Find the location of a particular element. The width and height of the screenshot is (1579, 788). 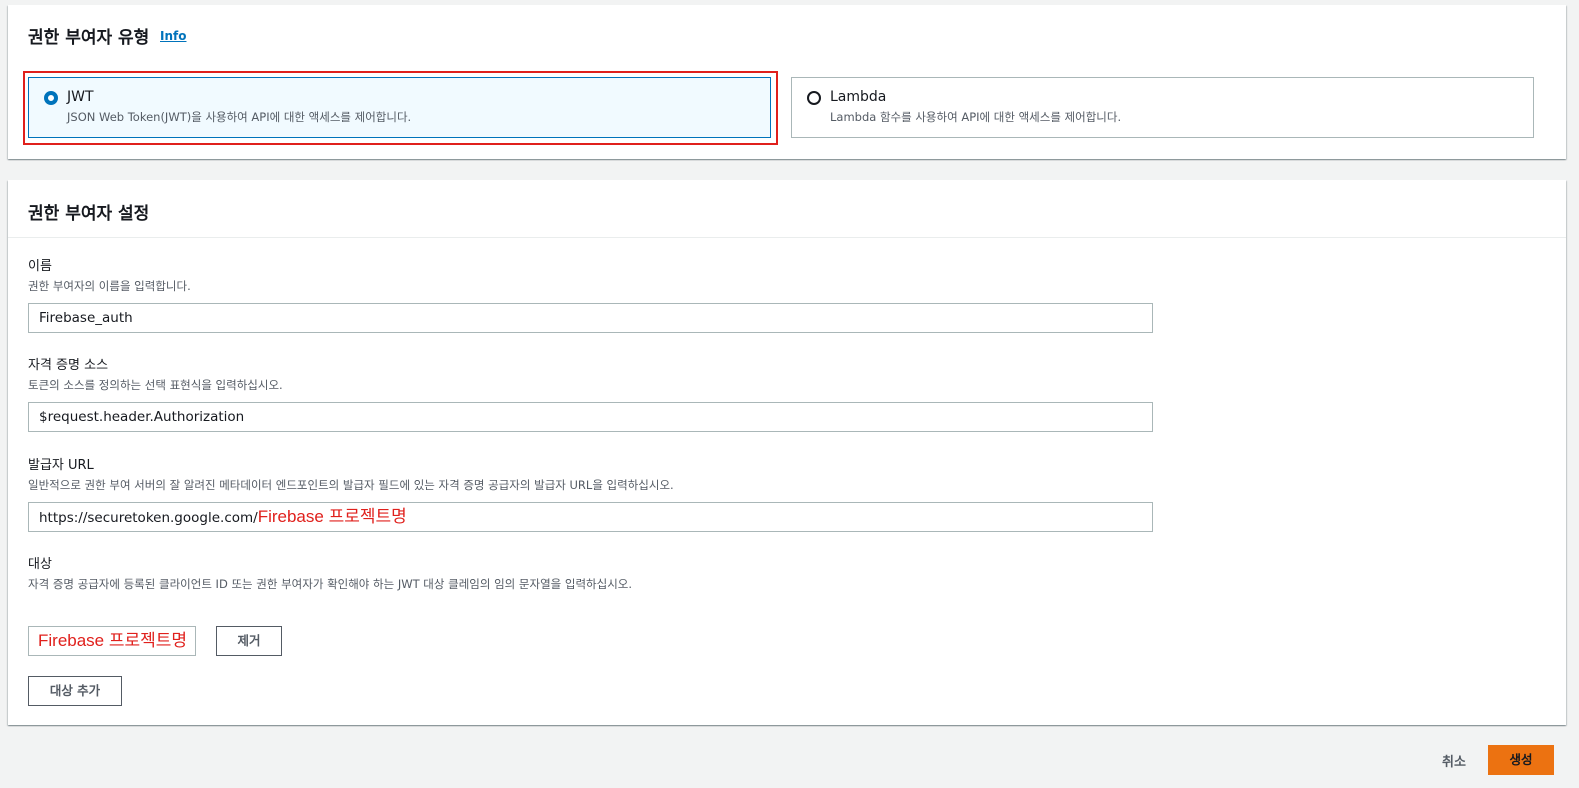

name-label: 이름 is located at coordinates (40, 266).